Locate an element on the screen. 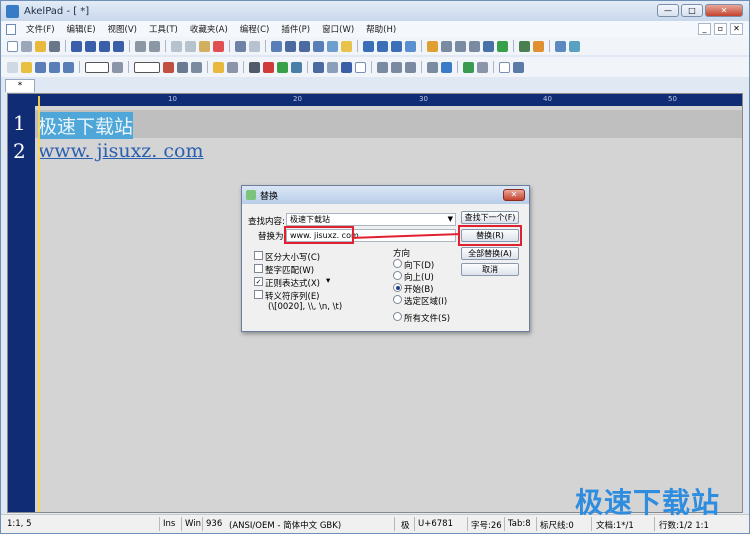 The height and width of the screenshot is (534, 750). cut-icon is located at coordinates (176, 46).